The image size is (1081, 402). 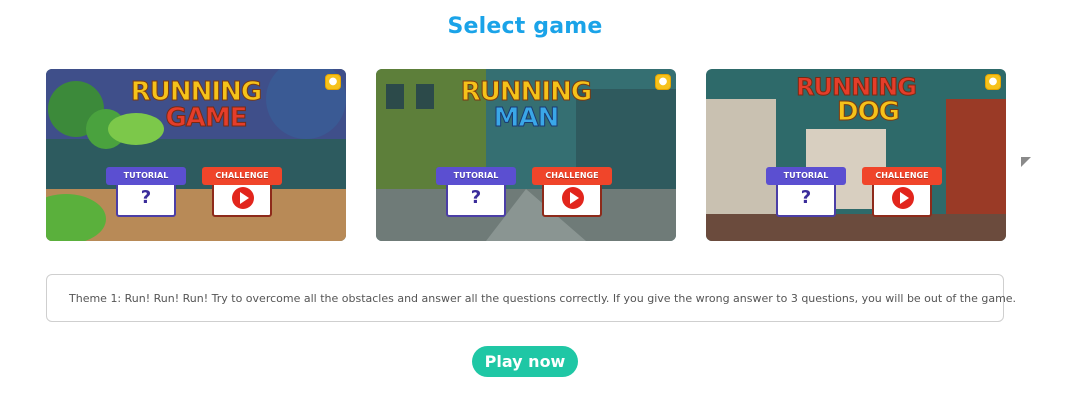 What do you see at coordinates (206, 118) in the screenshot?
I see `logo-line2: GAME` at bounding box center [206, 118].